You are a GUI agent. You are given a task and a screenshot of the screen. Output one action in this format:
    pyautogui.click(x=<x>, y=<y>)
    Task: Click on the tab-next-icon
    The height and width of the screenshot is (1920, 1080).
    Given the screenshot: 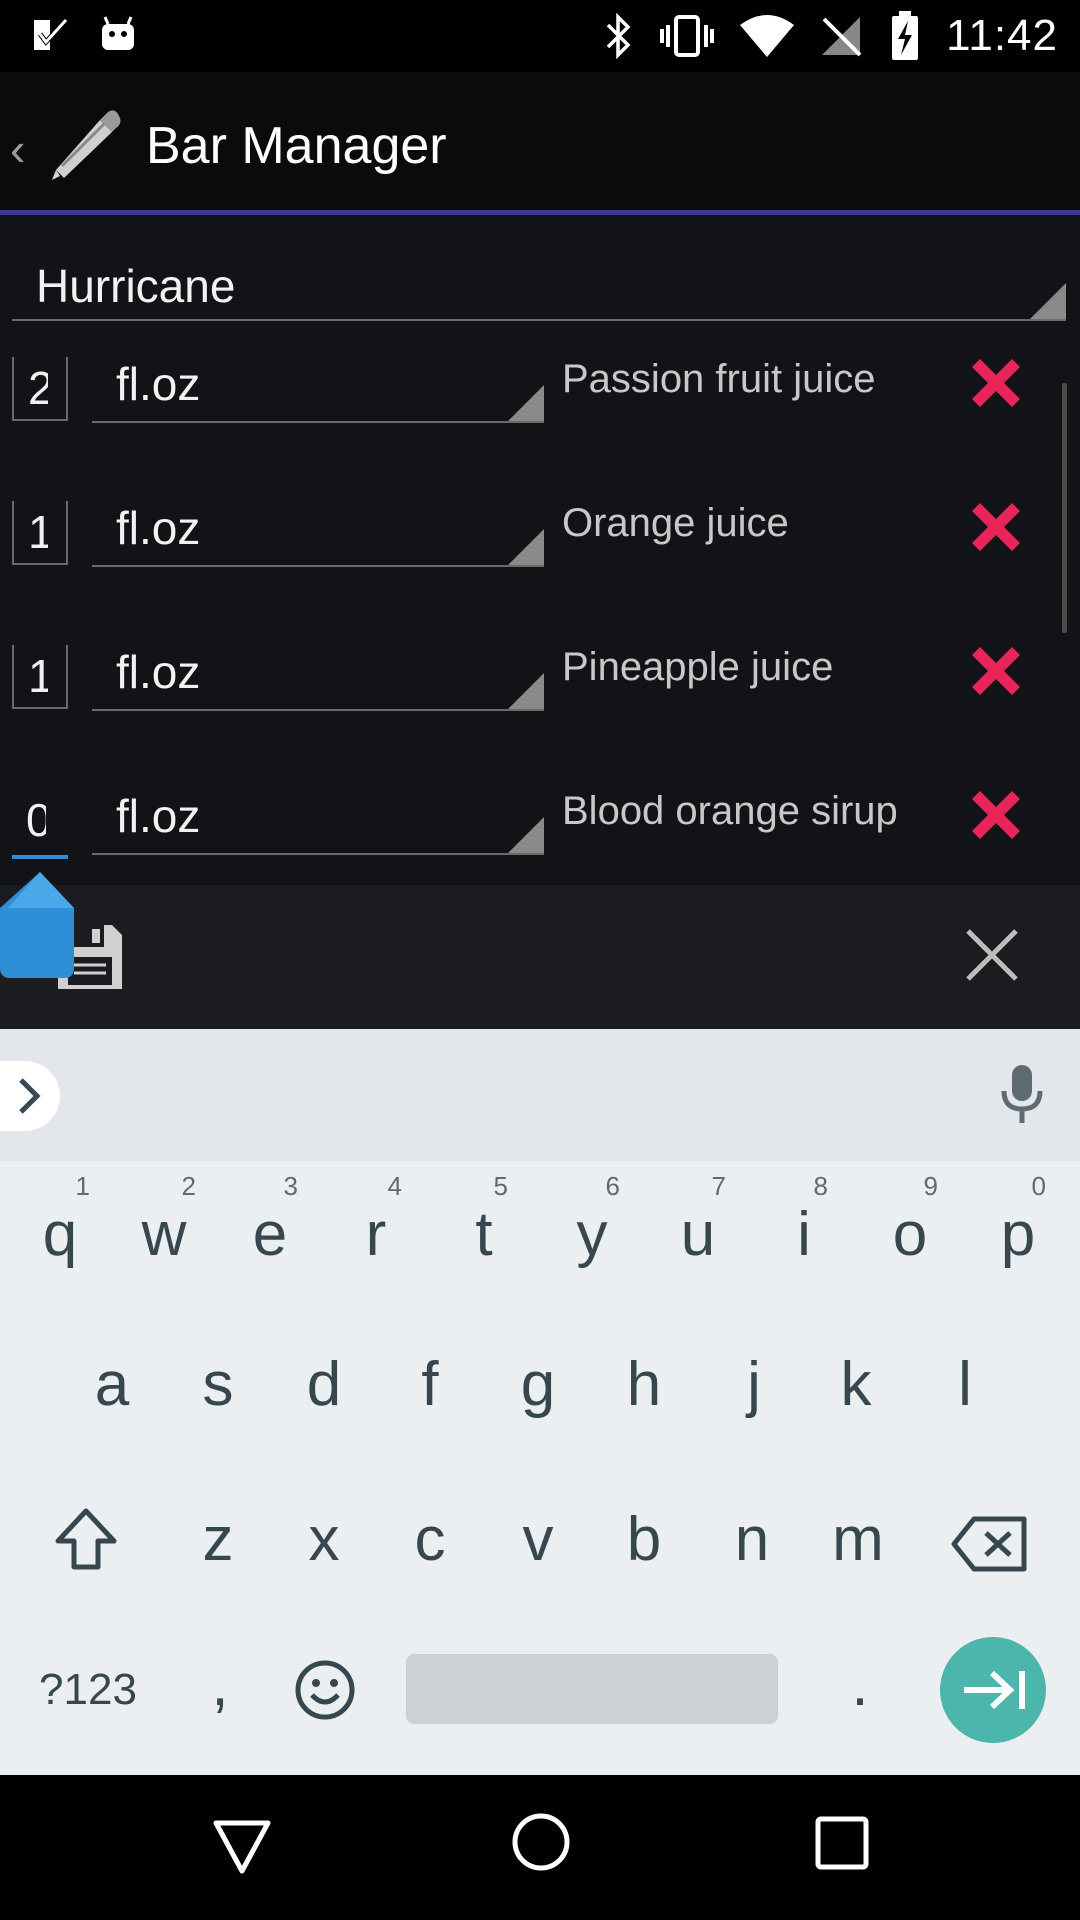 What is the action you would take?
    pyautogui.click(x=994, y=1690)
    